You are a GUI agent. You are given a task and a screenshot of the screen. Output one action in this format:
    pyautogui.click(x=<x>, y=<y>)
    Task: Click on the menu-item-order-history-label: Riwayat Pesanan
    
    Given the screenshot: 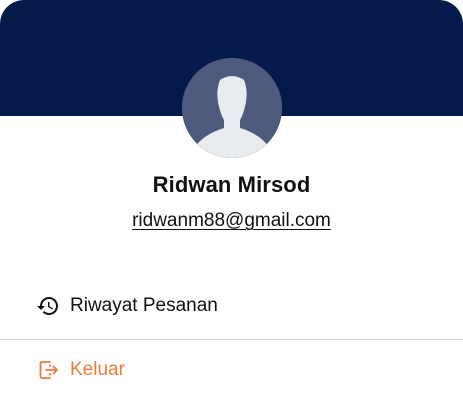 What is the action you would take?
    pyautogui.click(x=144, y=305)
    